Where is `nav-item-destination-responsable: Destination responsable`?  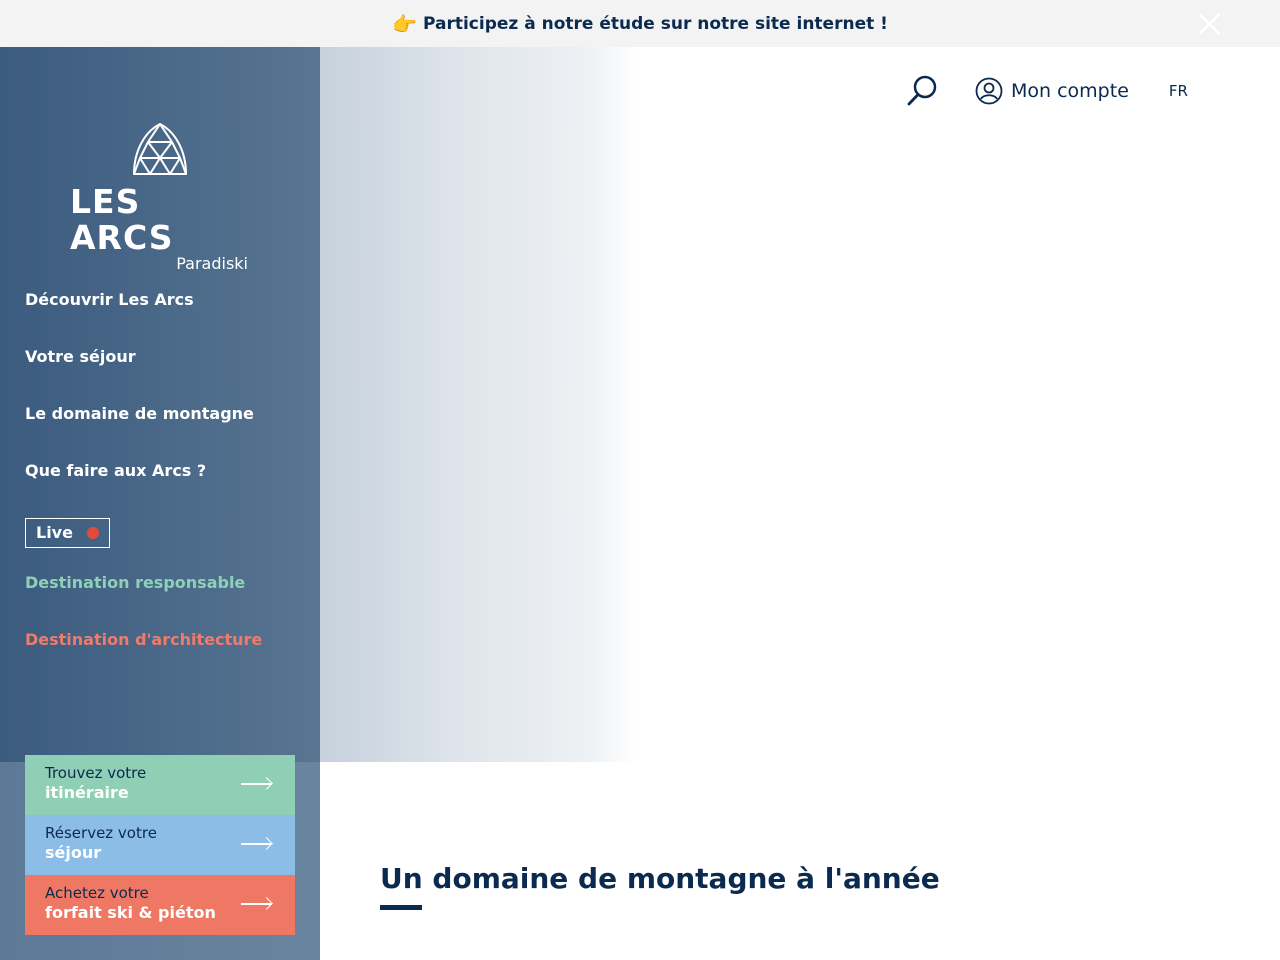 nav-item-destination-responsable: Destination responsable is located at coordinates (165, 601).